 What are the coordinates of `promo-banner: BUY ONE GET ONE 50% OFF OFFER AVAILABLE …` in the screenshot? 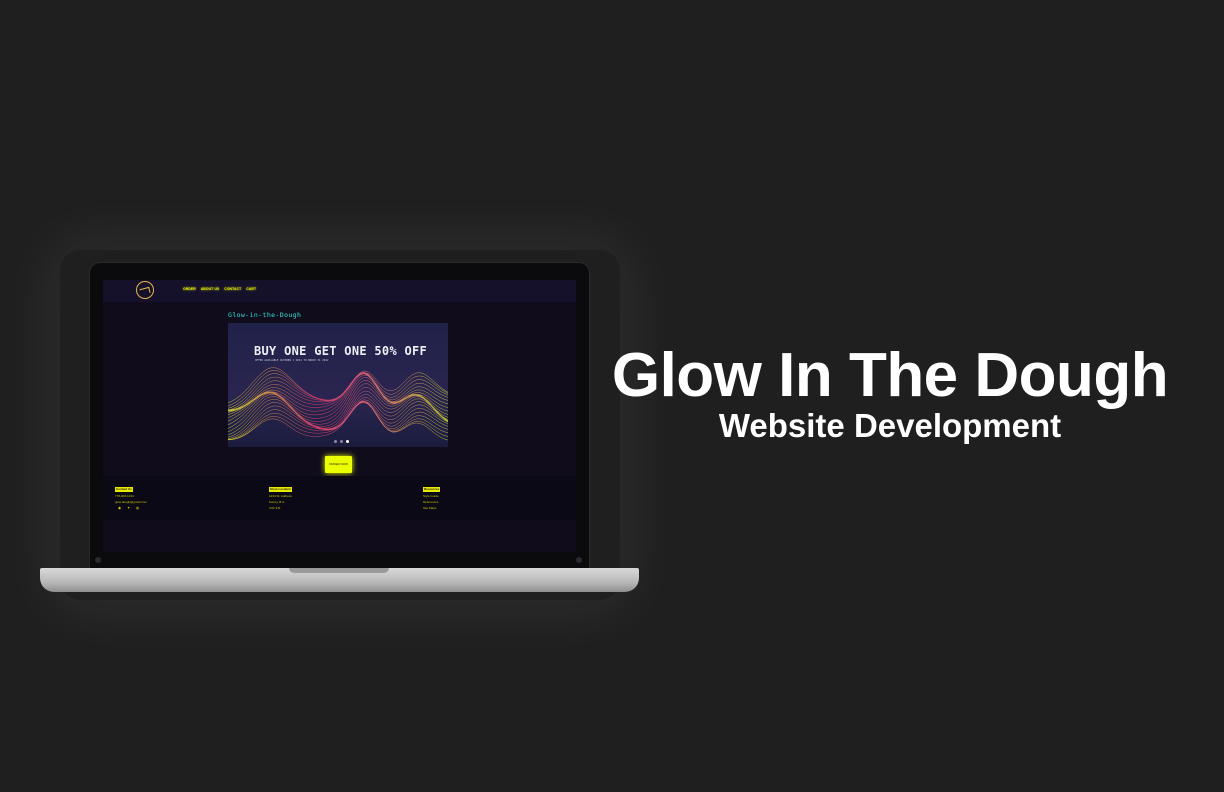 It's located at (338, 385).